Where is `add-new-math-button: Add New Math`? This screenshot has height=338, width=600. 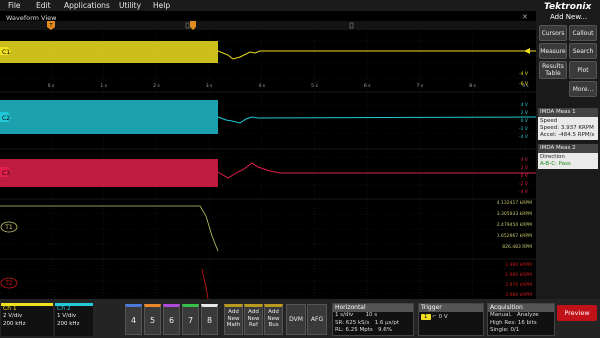 add-new-math-button: Add New Math is located at coordinates (233, 319).